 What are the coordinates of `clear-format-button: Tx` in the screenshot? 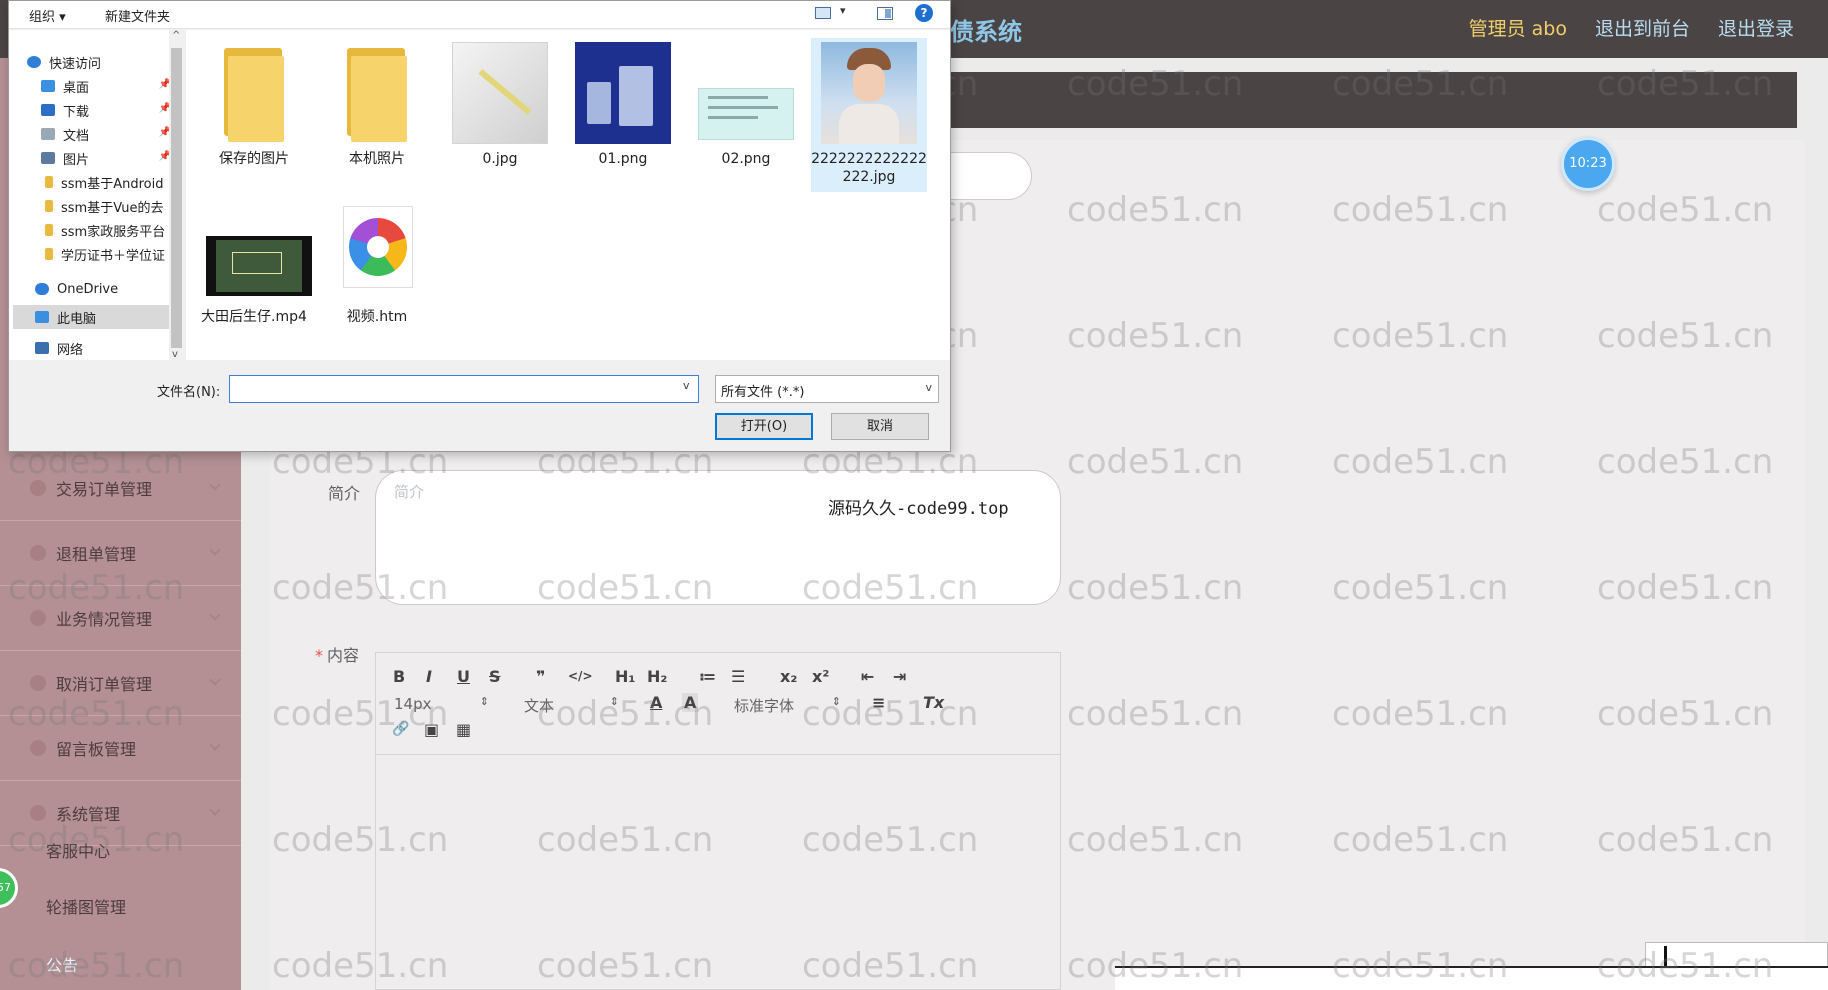 It's located at (933, 702).